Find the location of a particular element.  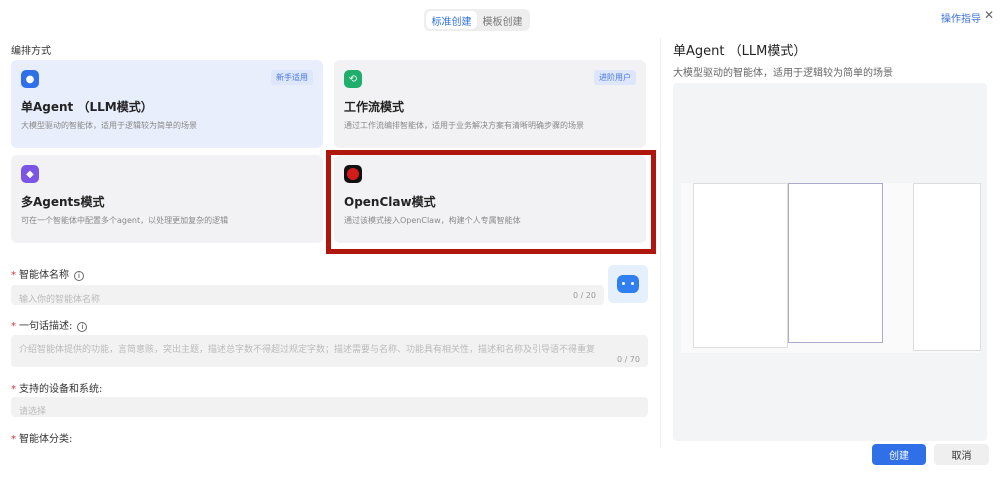

create-mode-tabs: 标准创建 模板创建 is located at coordinates (477, 20).